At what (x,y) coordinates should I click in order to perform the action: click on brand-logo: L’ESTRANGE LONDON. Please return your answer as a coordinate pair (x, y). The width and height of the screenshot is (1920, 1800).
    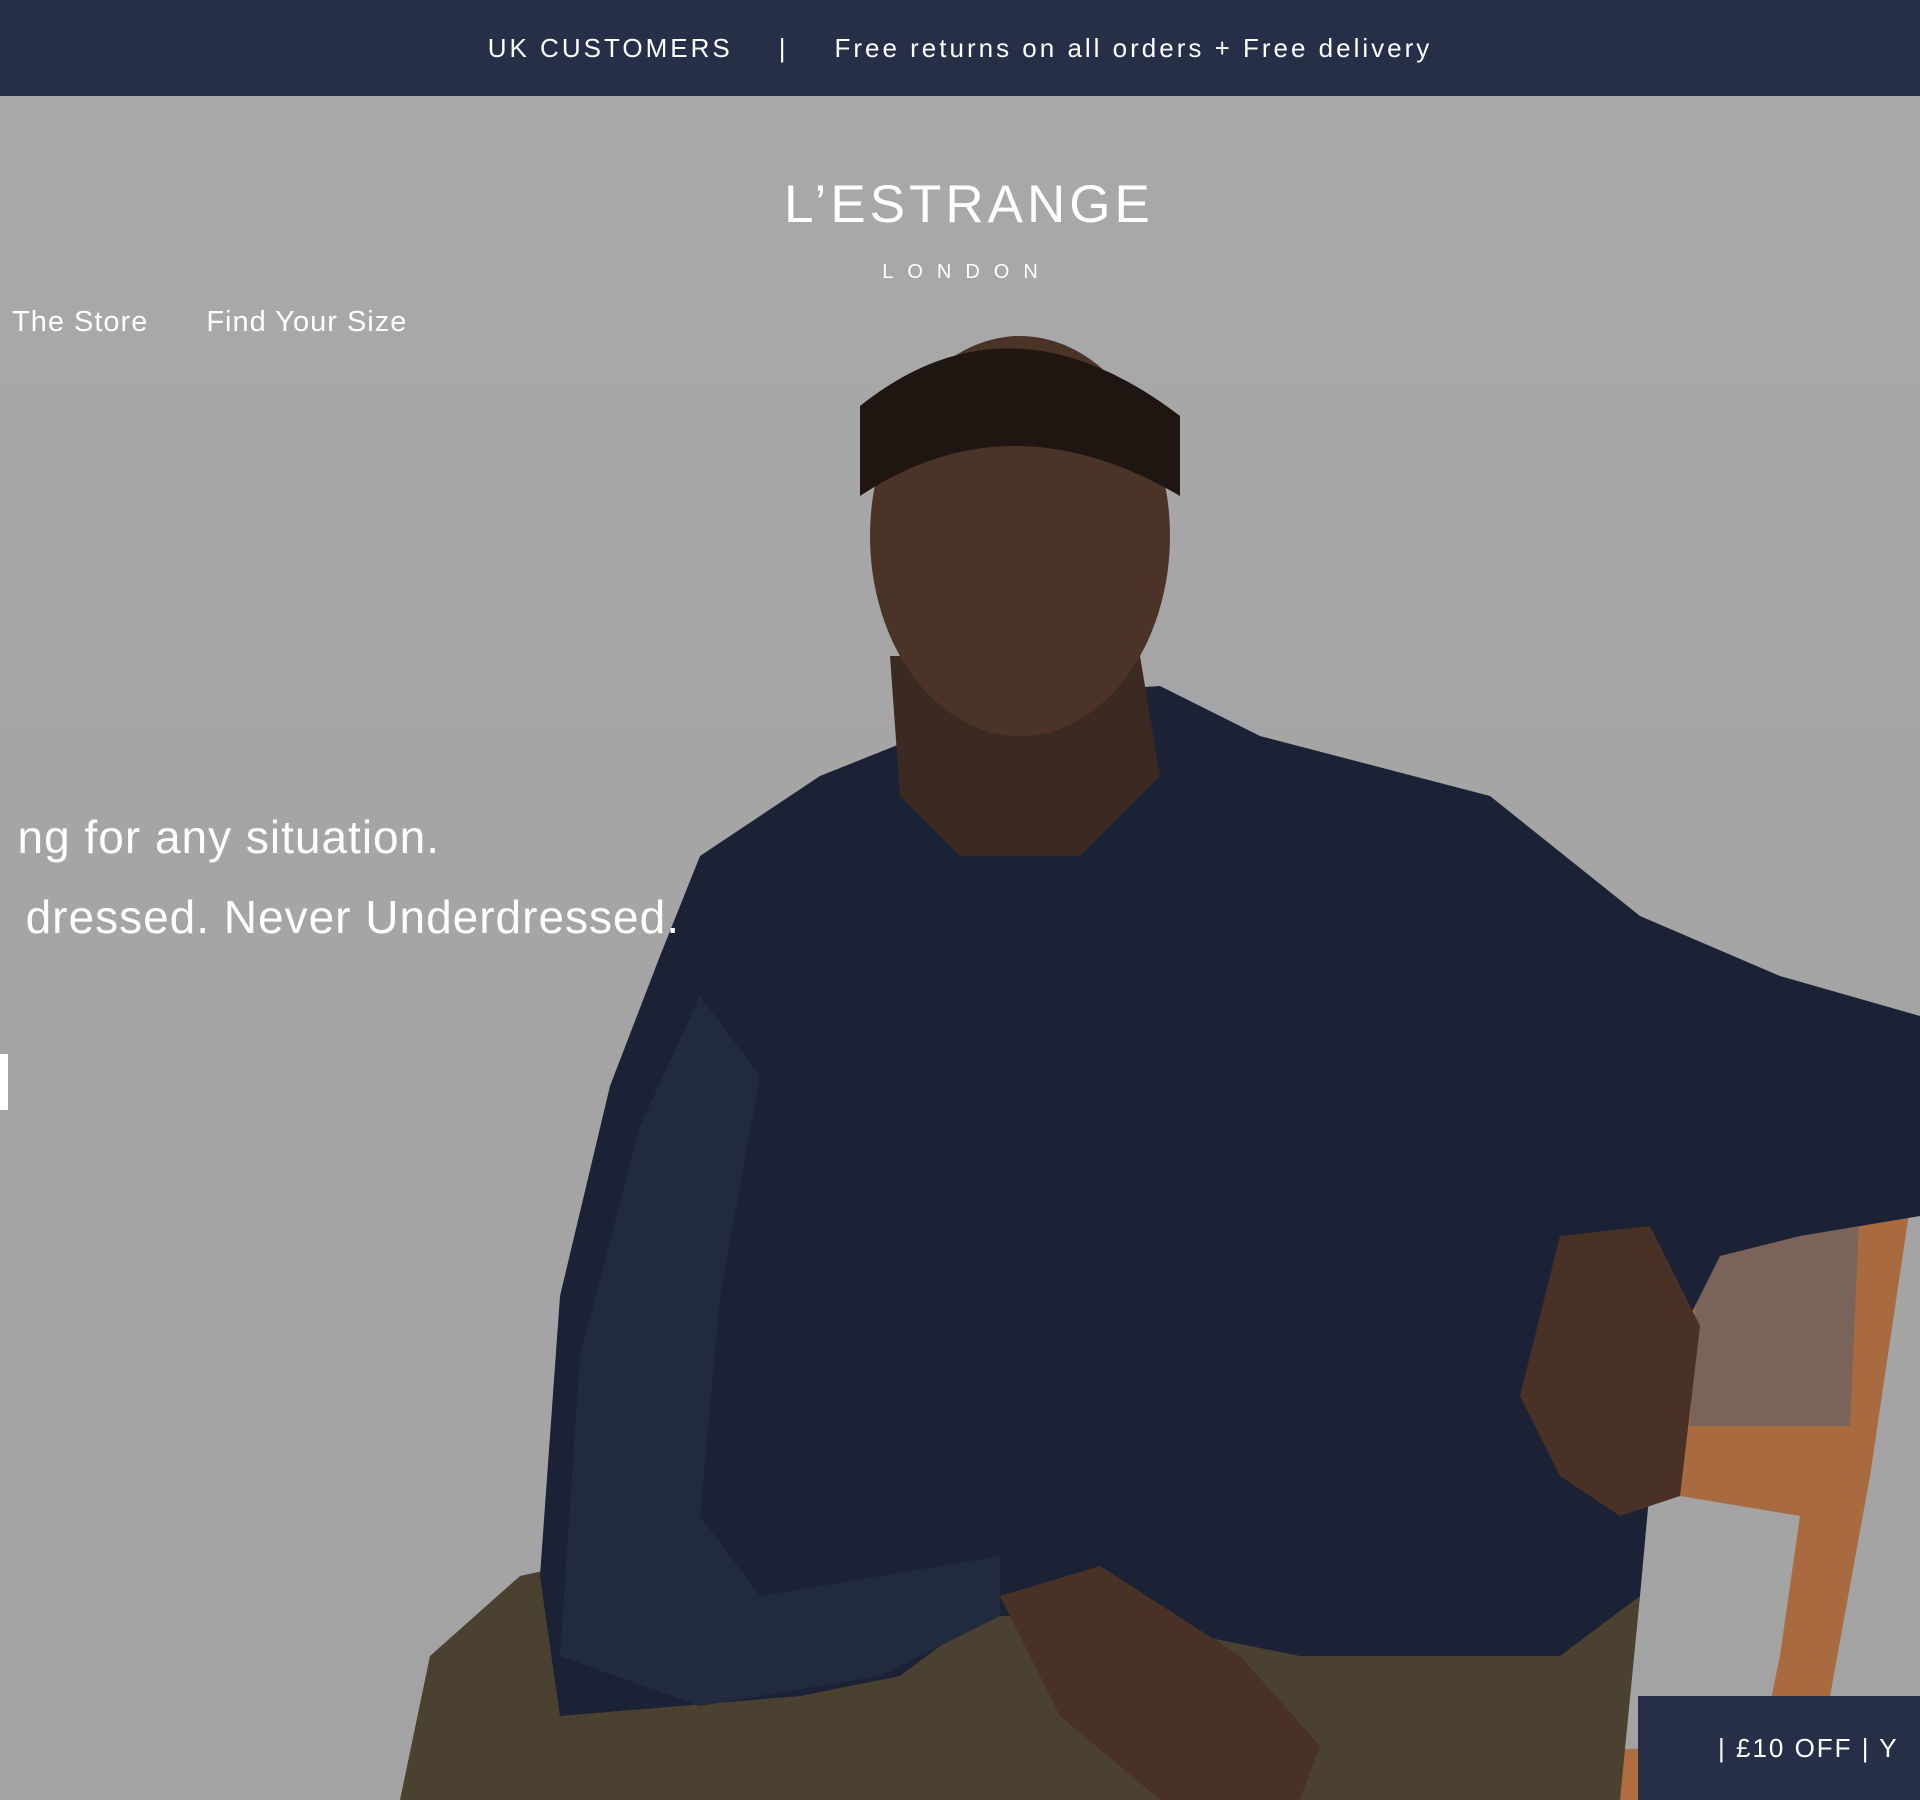
    Looking at the image, I should click on (969, 229).